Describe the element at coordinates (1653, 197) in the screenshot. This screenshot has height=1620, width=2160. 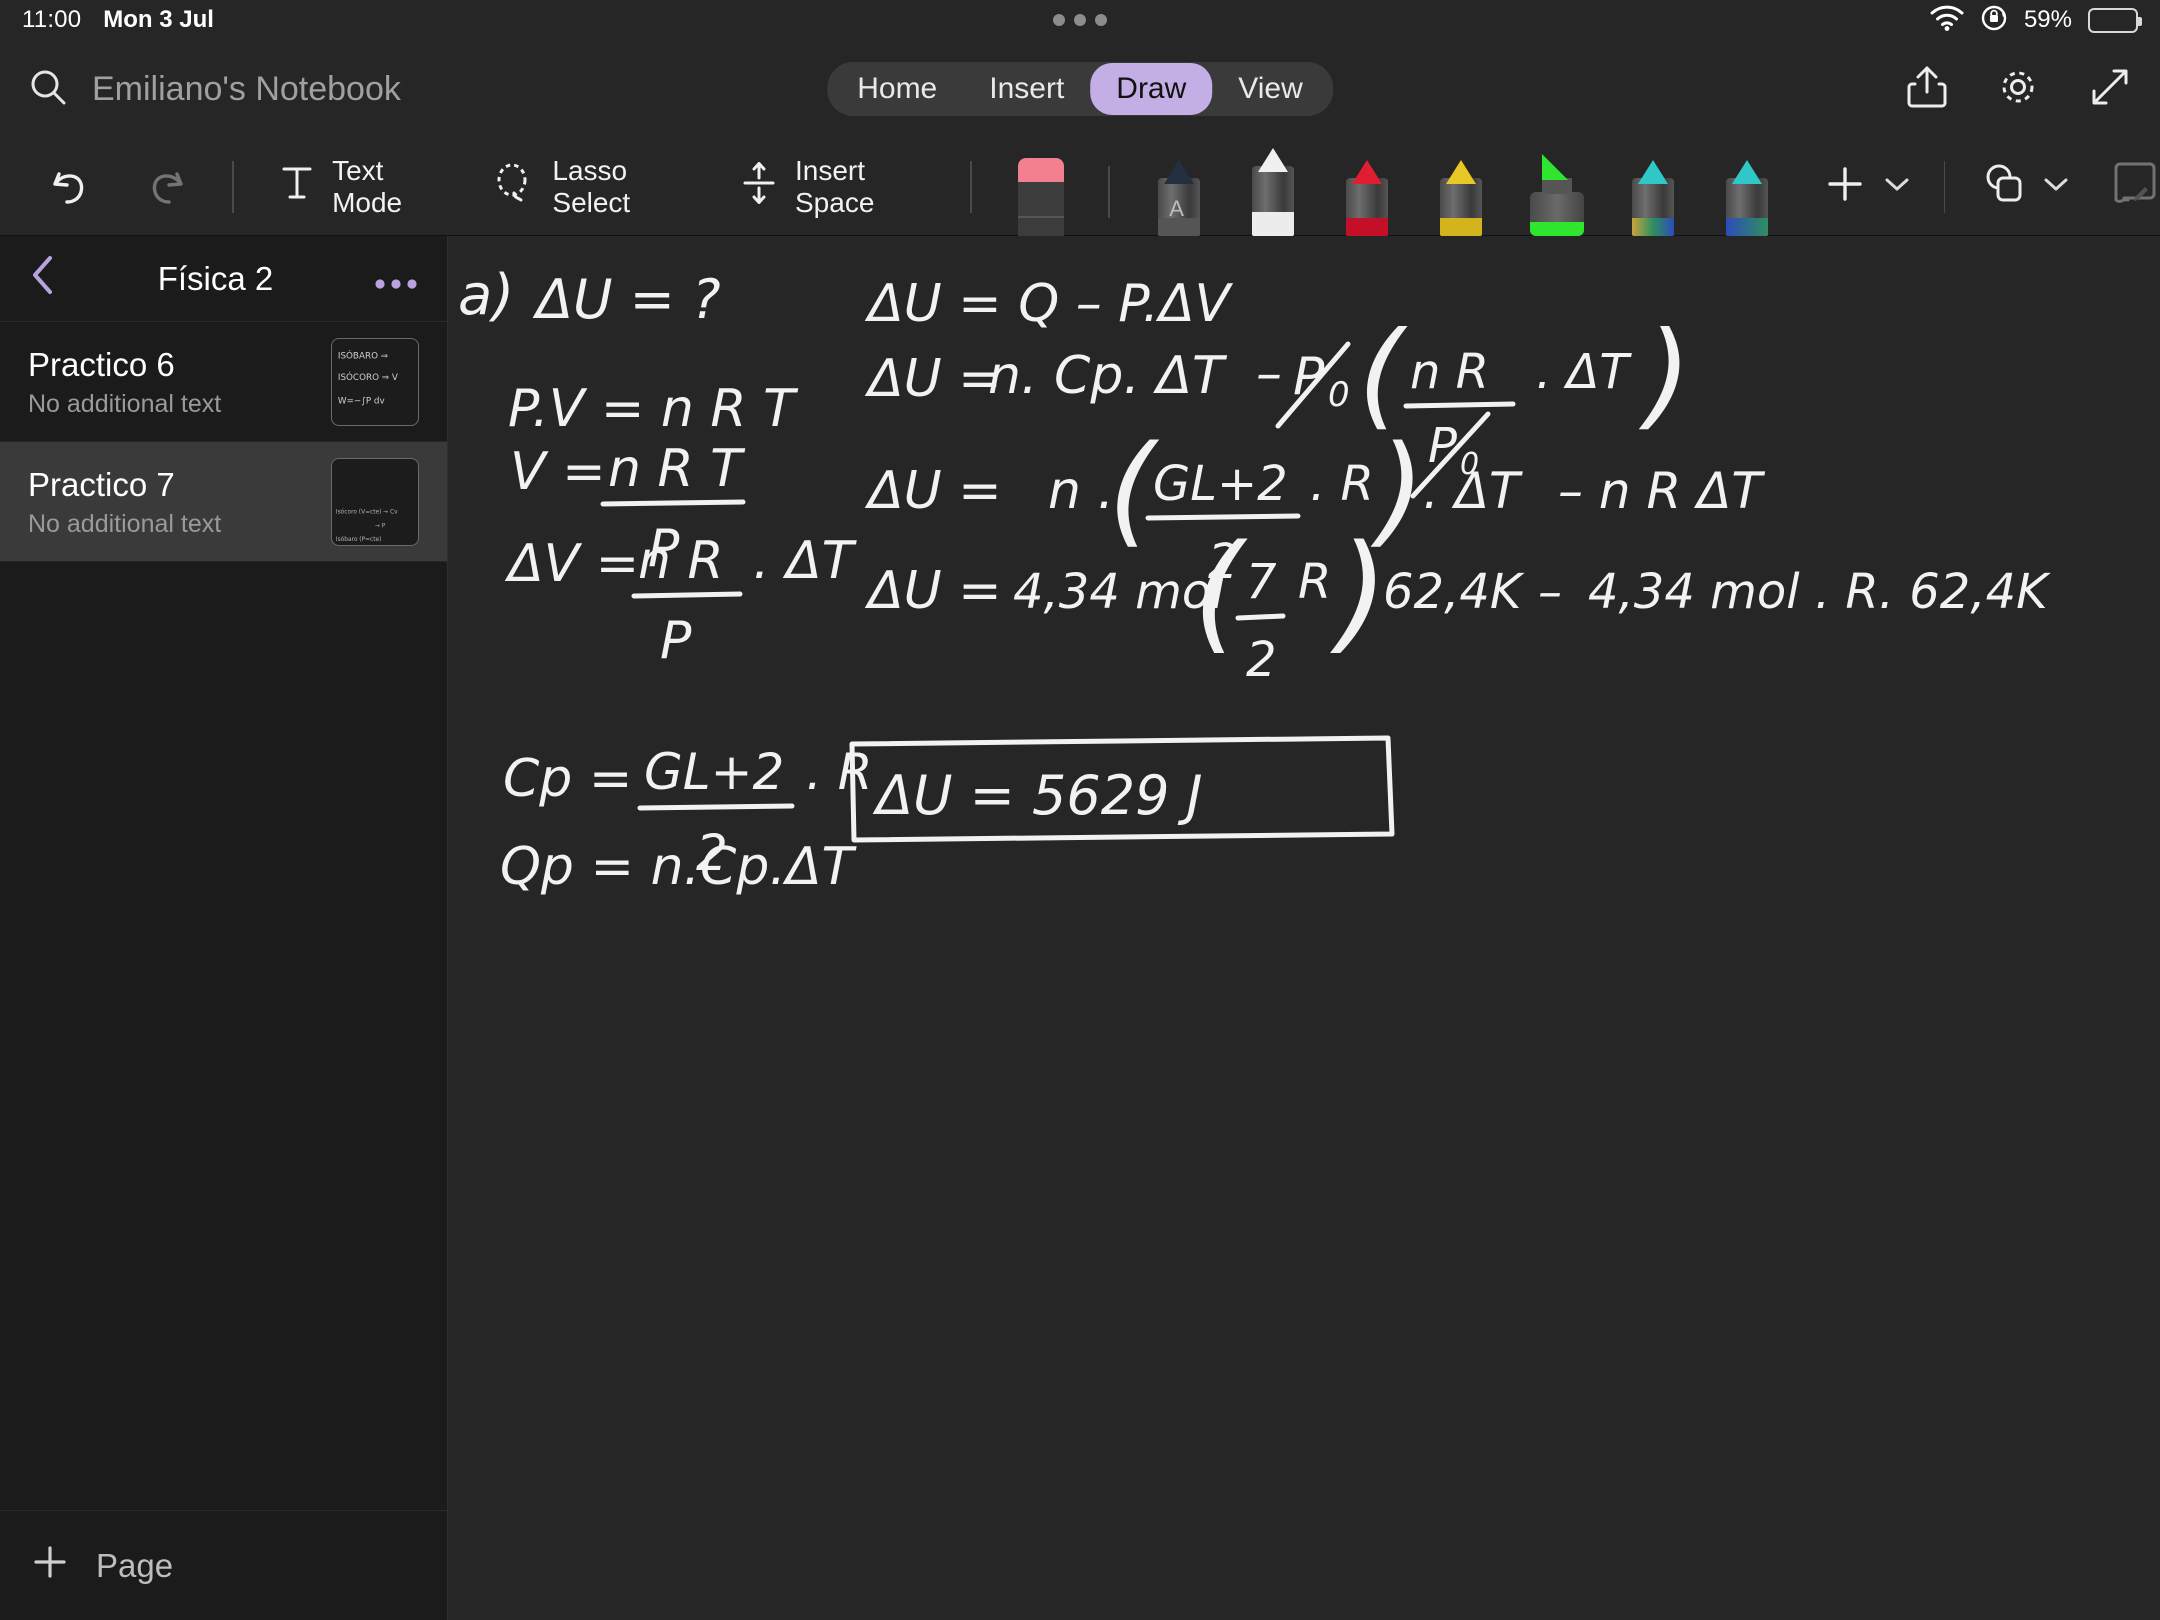
I see `tool-pen-teal` at that location.